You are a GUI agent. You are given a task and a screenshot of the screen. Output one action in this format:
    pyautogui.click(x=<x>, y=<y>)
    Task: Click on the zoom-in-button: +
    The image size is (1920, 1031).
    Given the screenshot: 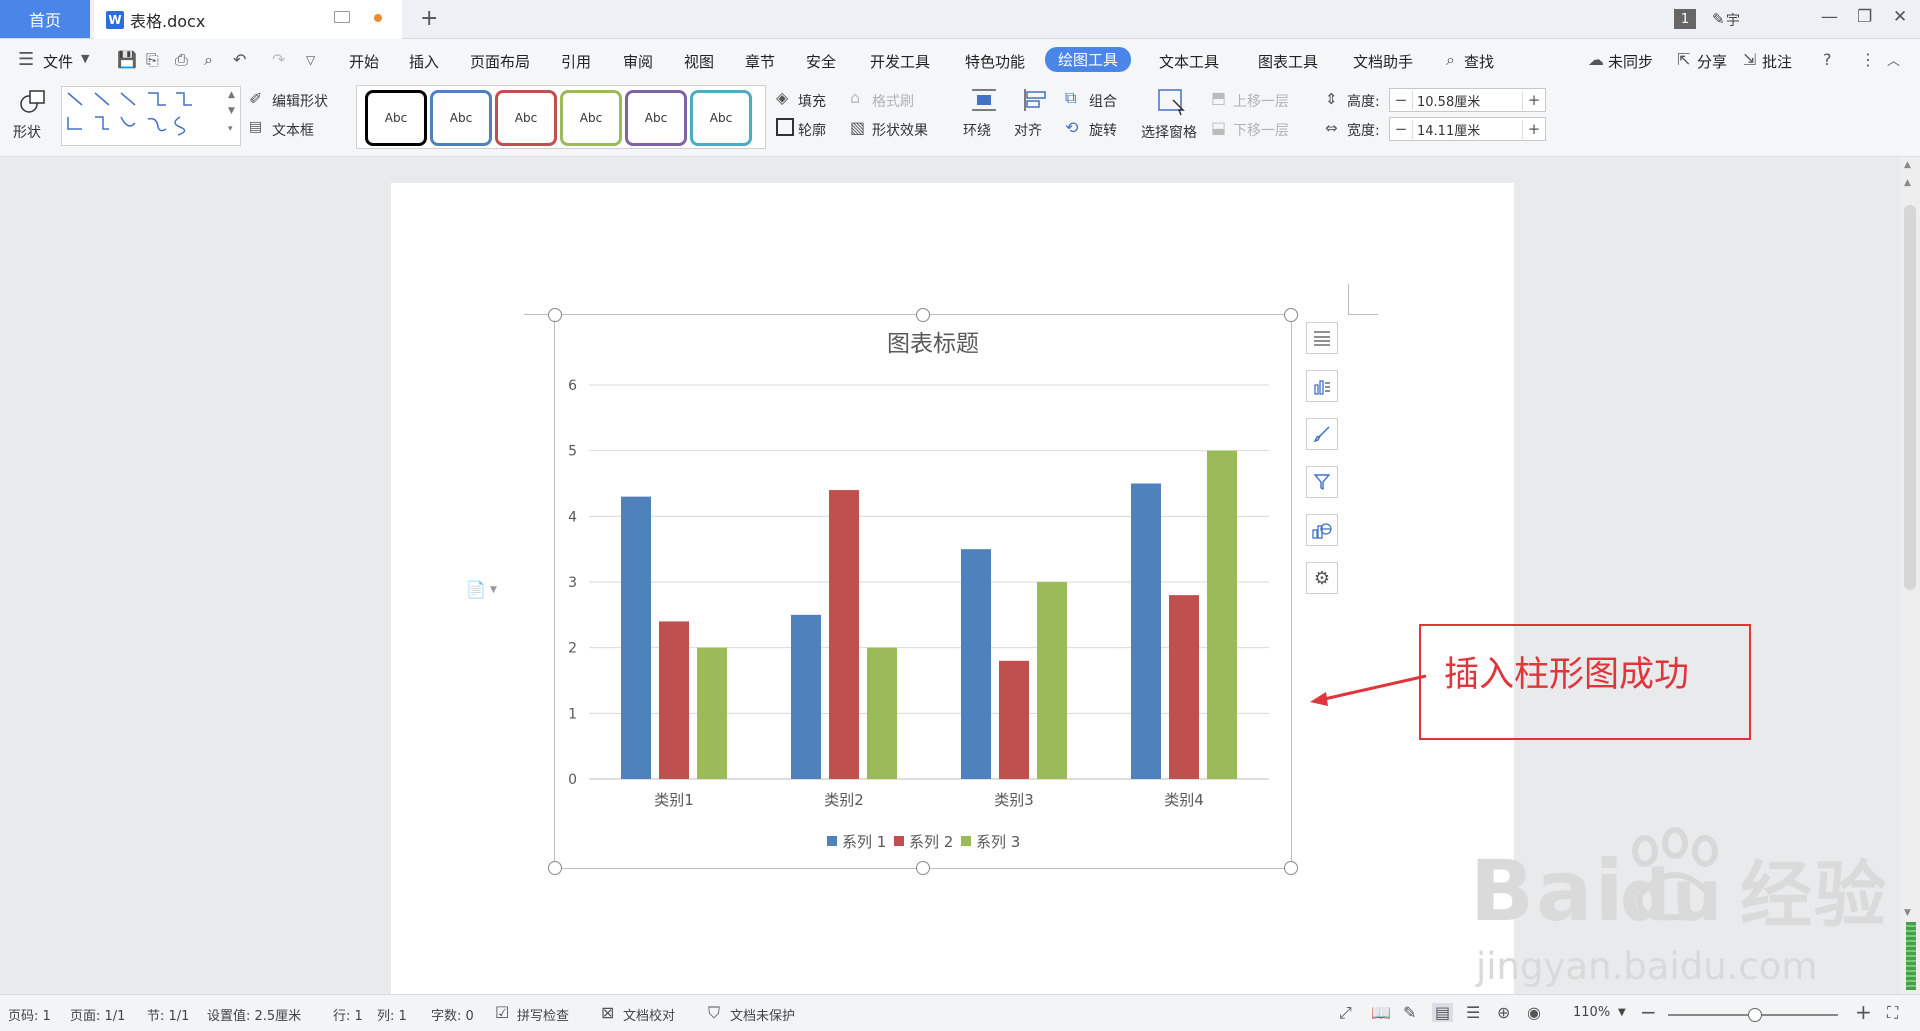 What is the action you would take?
    pyautogui.click(x=1863, y=1012)
    